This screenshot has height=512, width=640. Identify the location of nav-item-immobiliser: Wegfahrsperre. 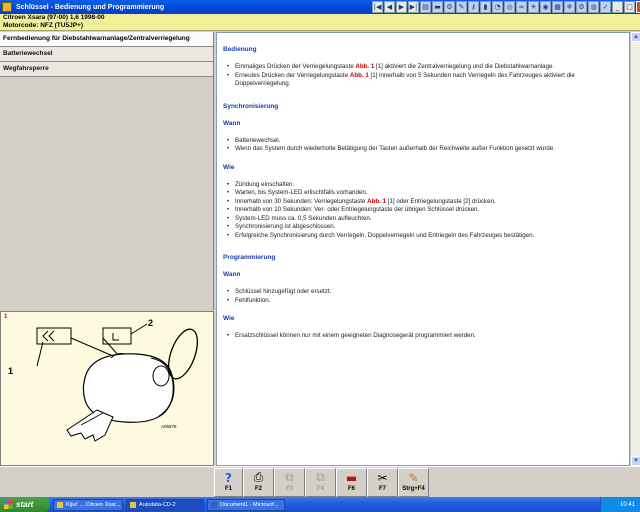
(106, 69).